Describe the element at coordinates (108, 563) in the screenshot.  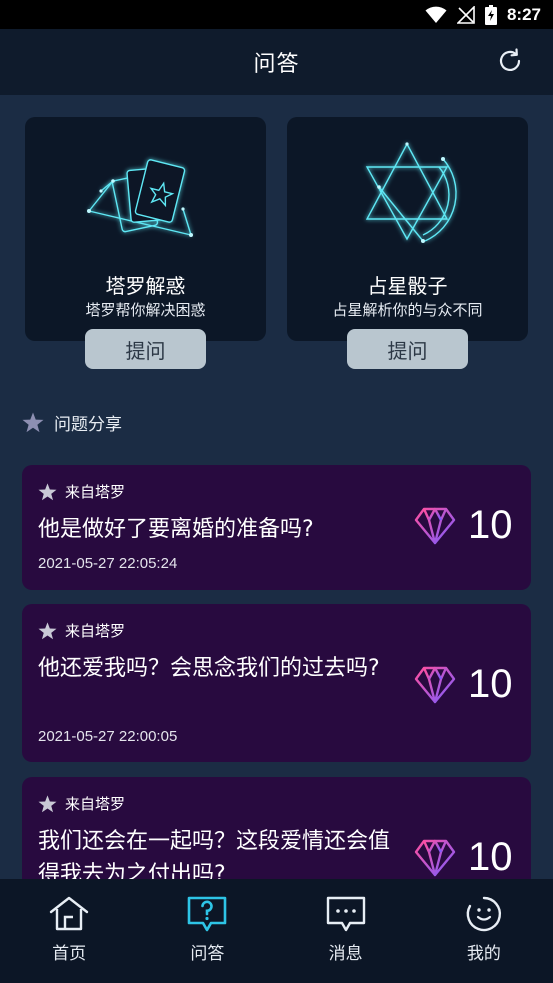
I see `question-time: 2021-05-27 22:05:24` at that location.